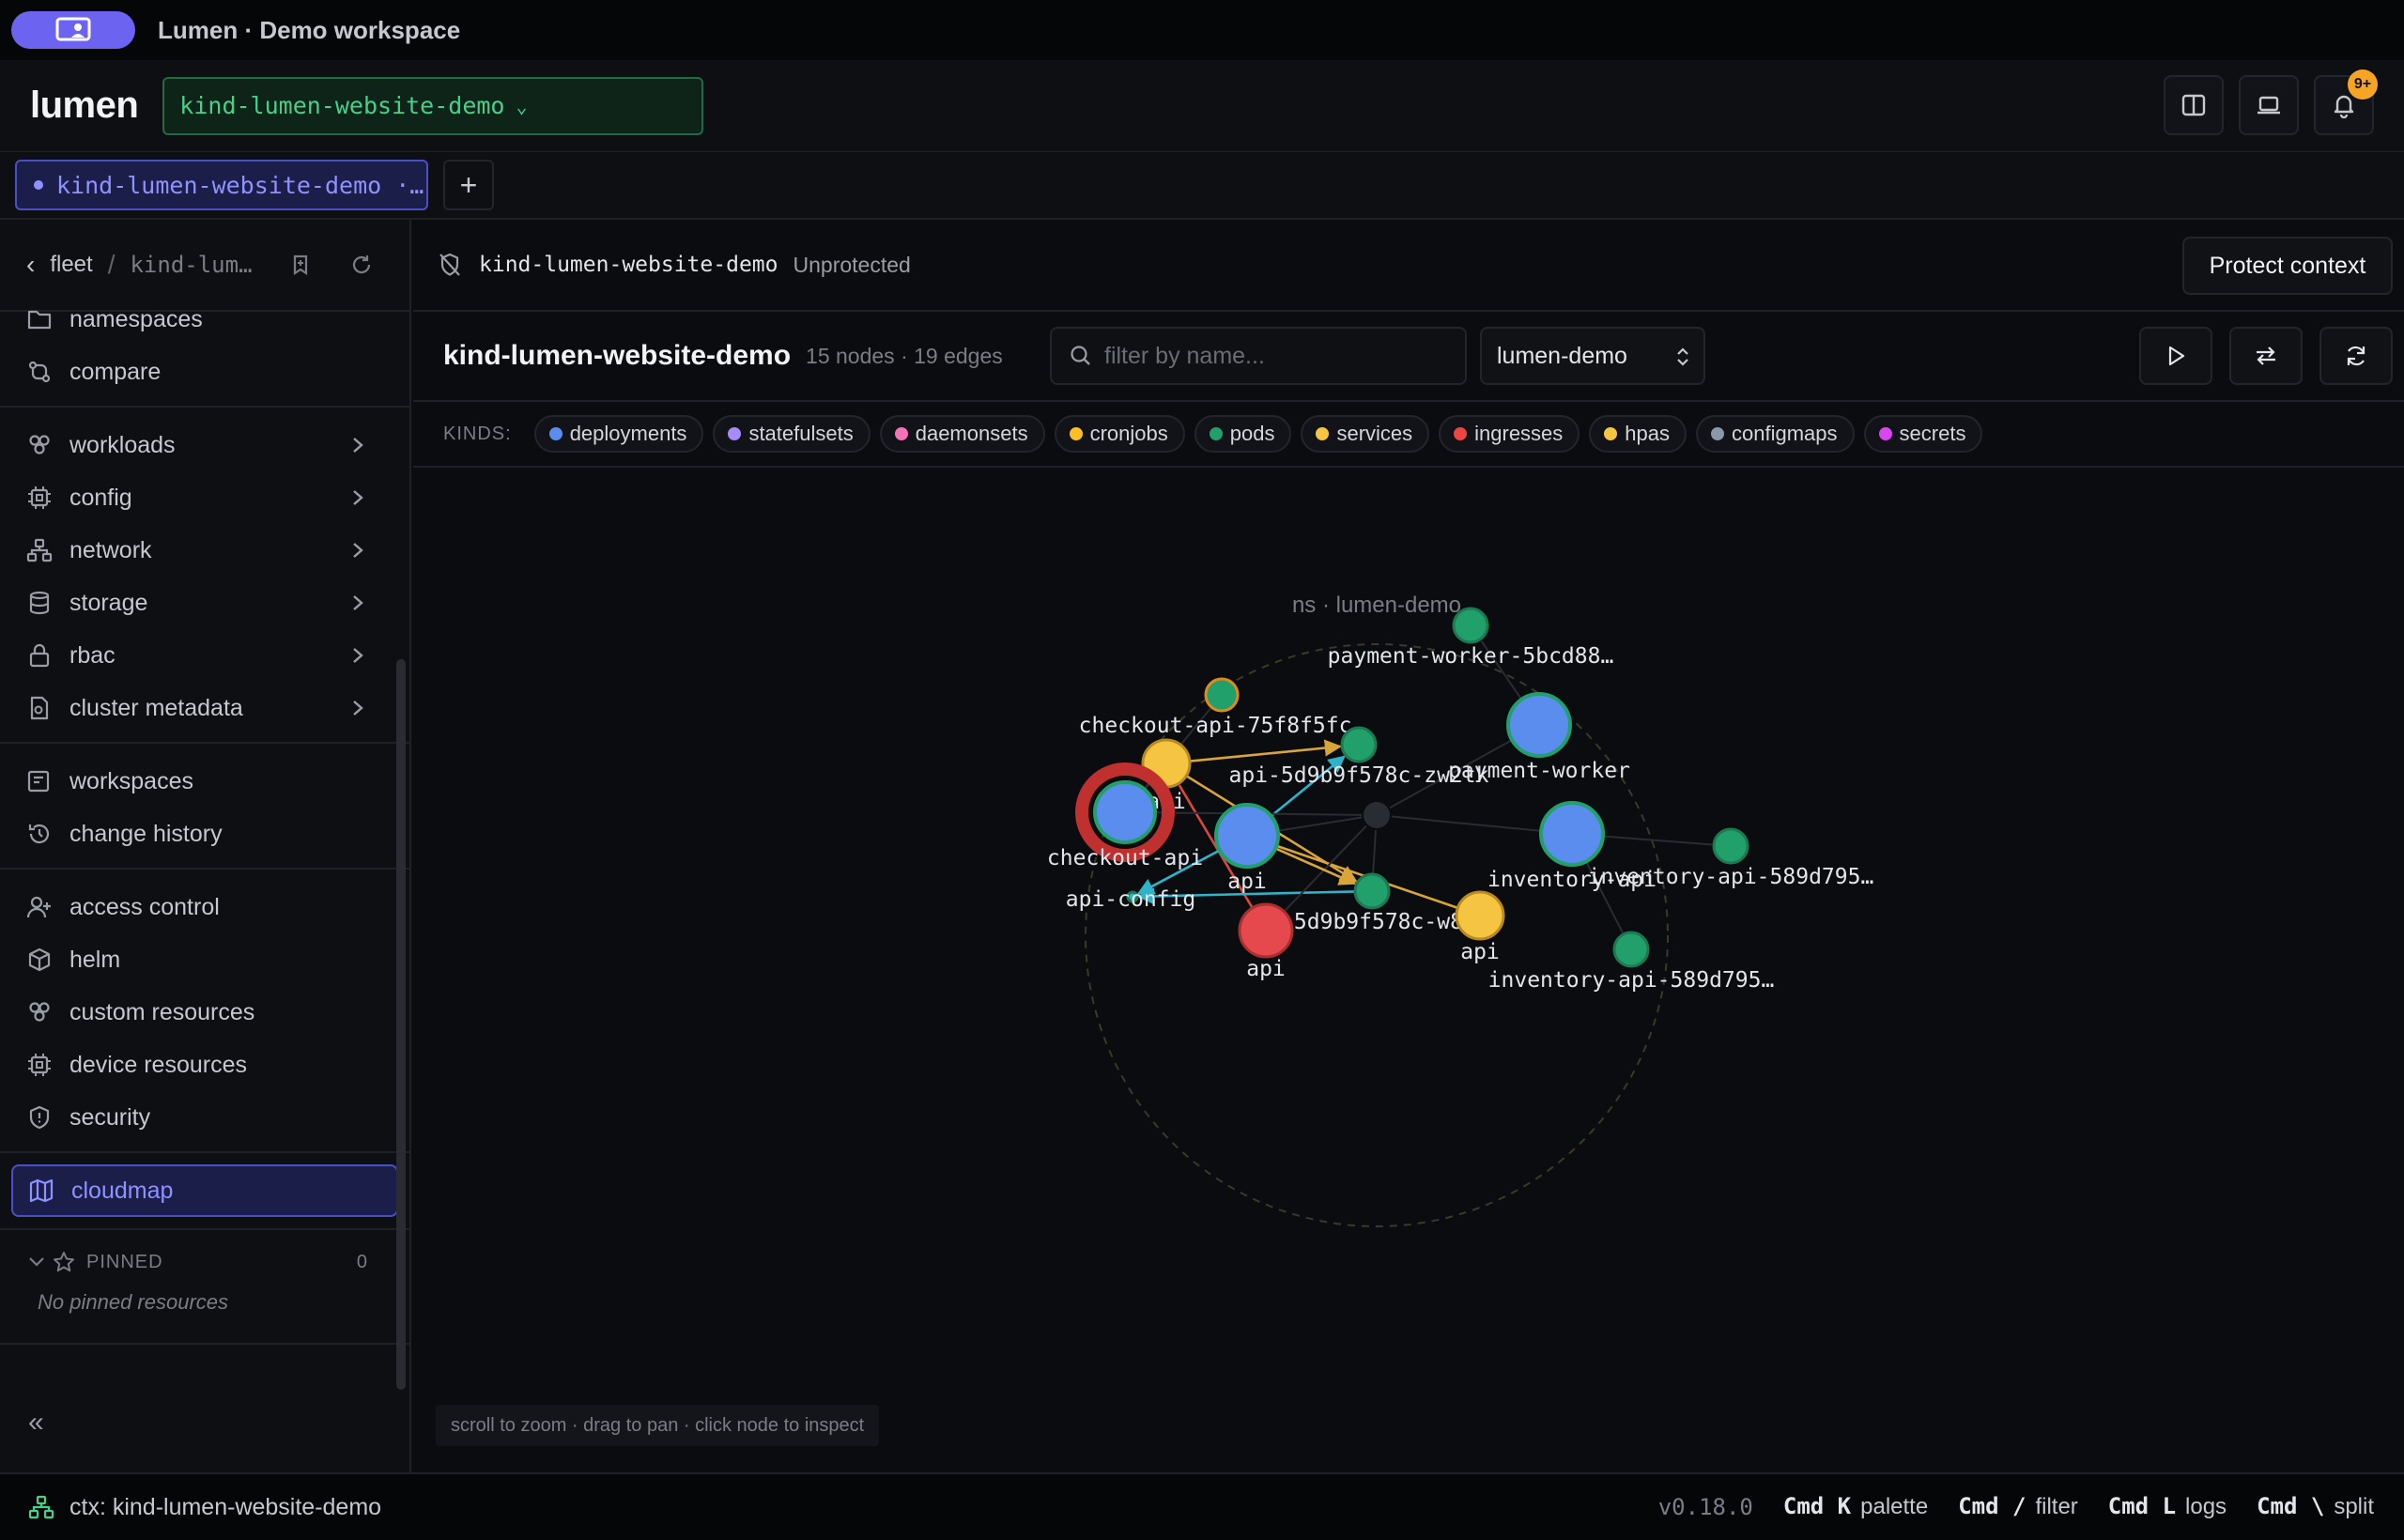 The height and width of the screenshot is (1540, 2404). Describe the element at coordinates (1247, 882) in the screenshot. I see `node-label: api` at that location.